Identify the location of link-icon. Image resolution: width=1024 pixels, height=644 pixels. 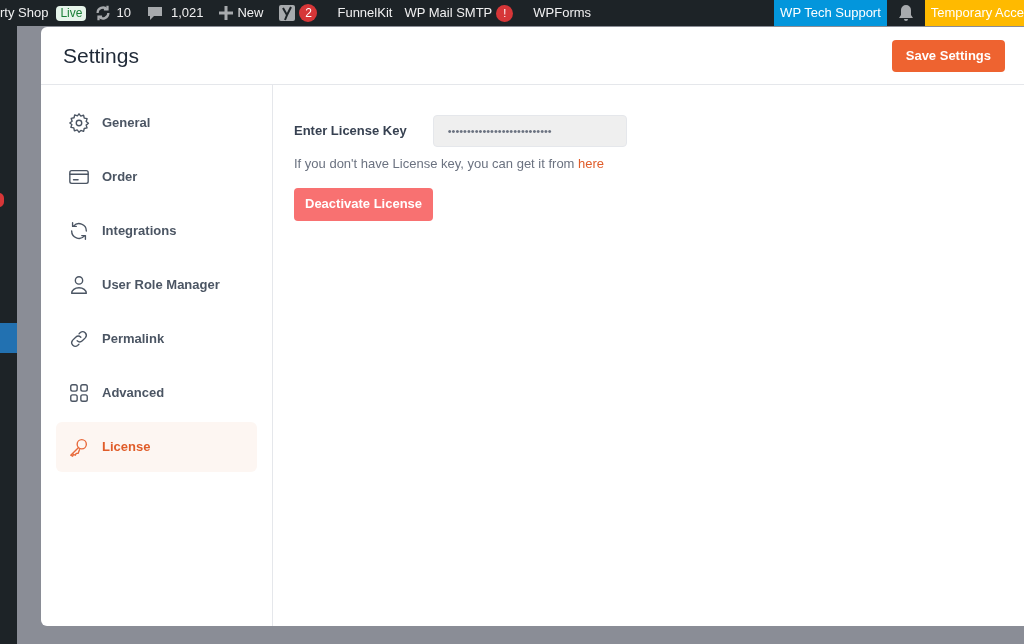
(79, 339).